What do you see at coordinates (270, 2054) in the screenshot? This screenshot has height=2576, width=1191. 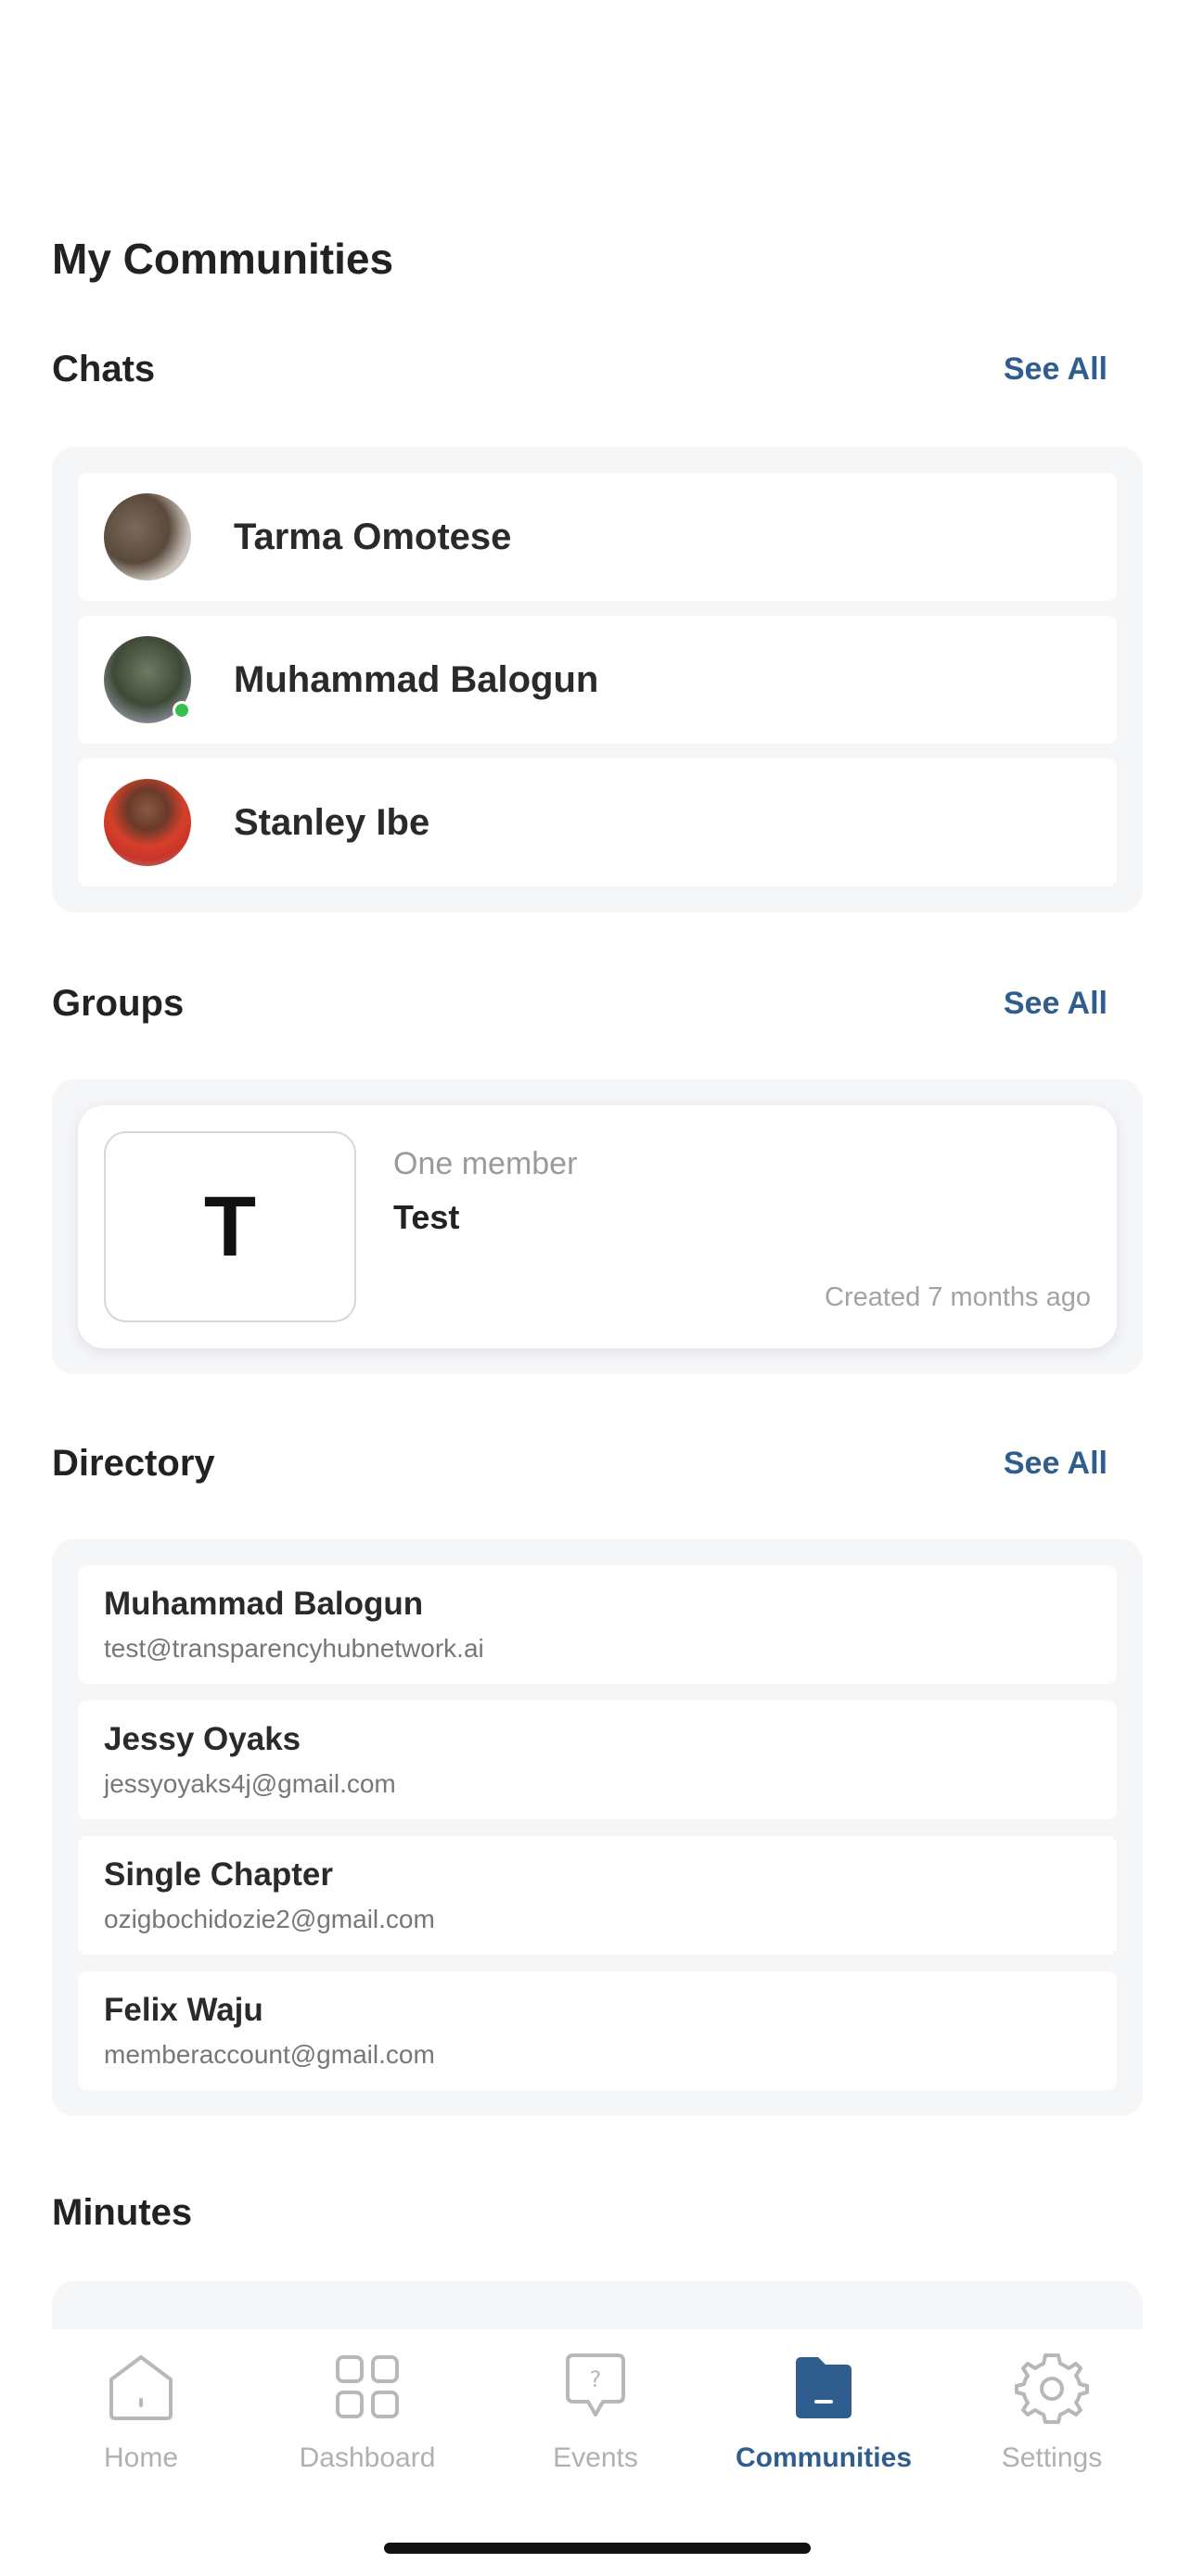 I see `directory-email: memberaccount@gmail.com` at bounding box center [270, 2054].